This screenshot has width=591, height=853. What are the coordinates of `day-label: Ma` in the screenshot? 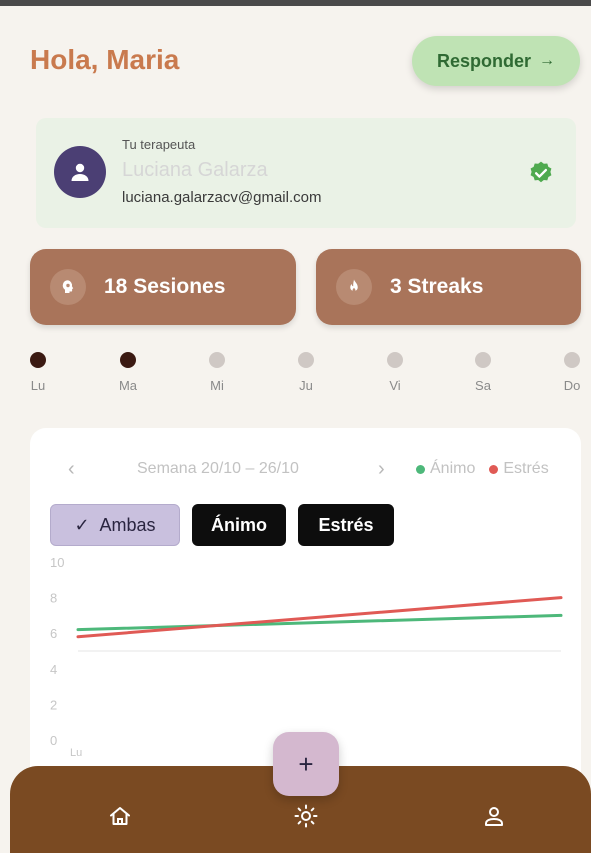 It's located at (128, 385).